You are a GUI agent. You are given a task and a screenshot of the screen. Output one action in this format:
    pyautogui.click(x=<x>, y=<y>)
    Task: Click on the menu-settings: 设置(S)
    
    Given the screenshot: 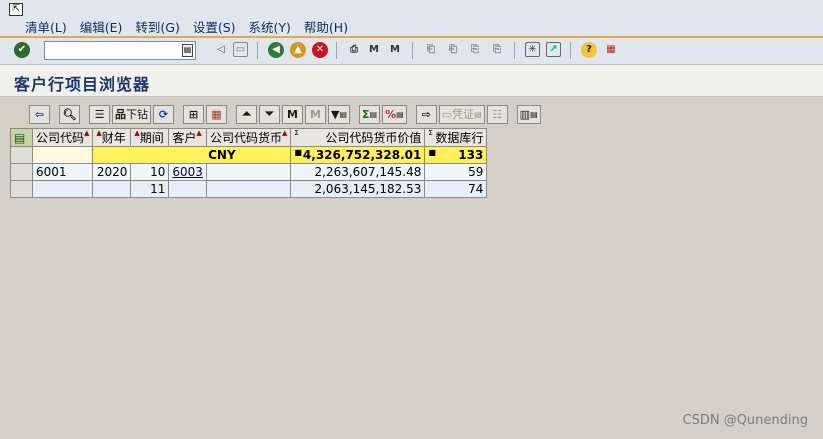 What is the action you would take?
    pyautogui.click(x=214, y=26)
    